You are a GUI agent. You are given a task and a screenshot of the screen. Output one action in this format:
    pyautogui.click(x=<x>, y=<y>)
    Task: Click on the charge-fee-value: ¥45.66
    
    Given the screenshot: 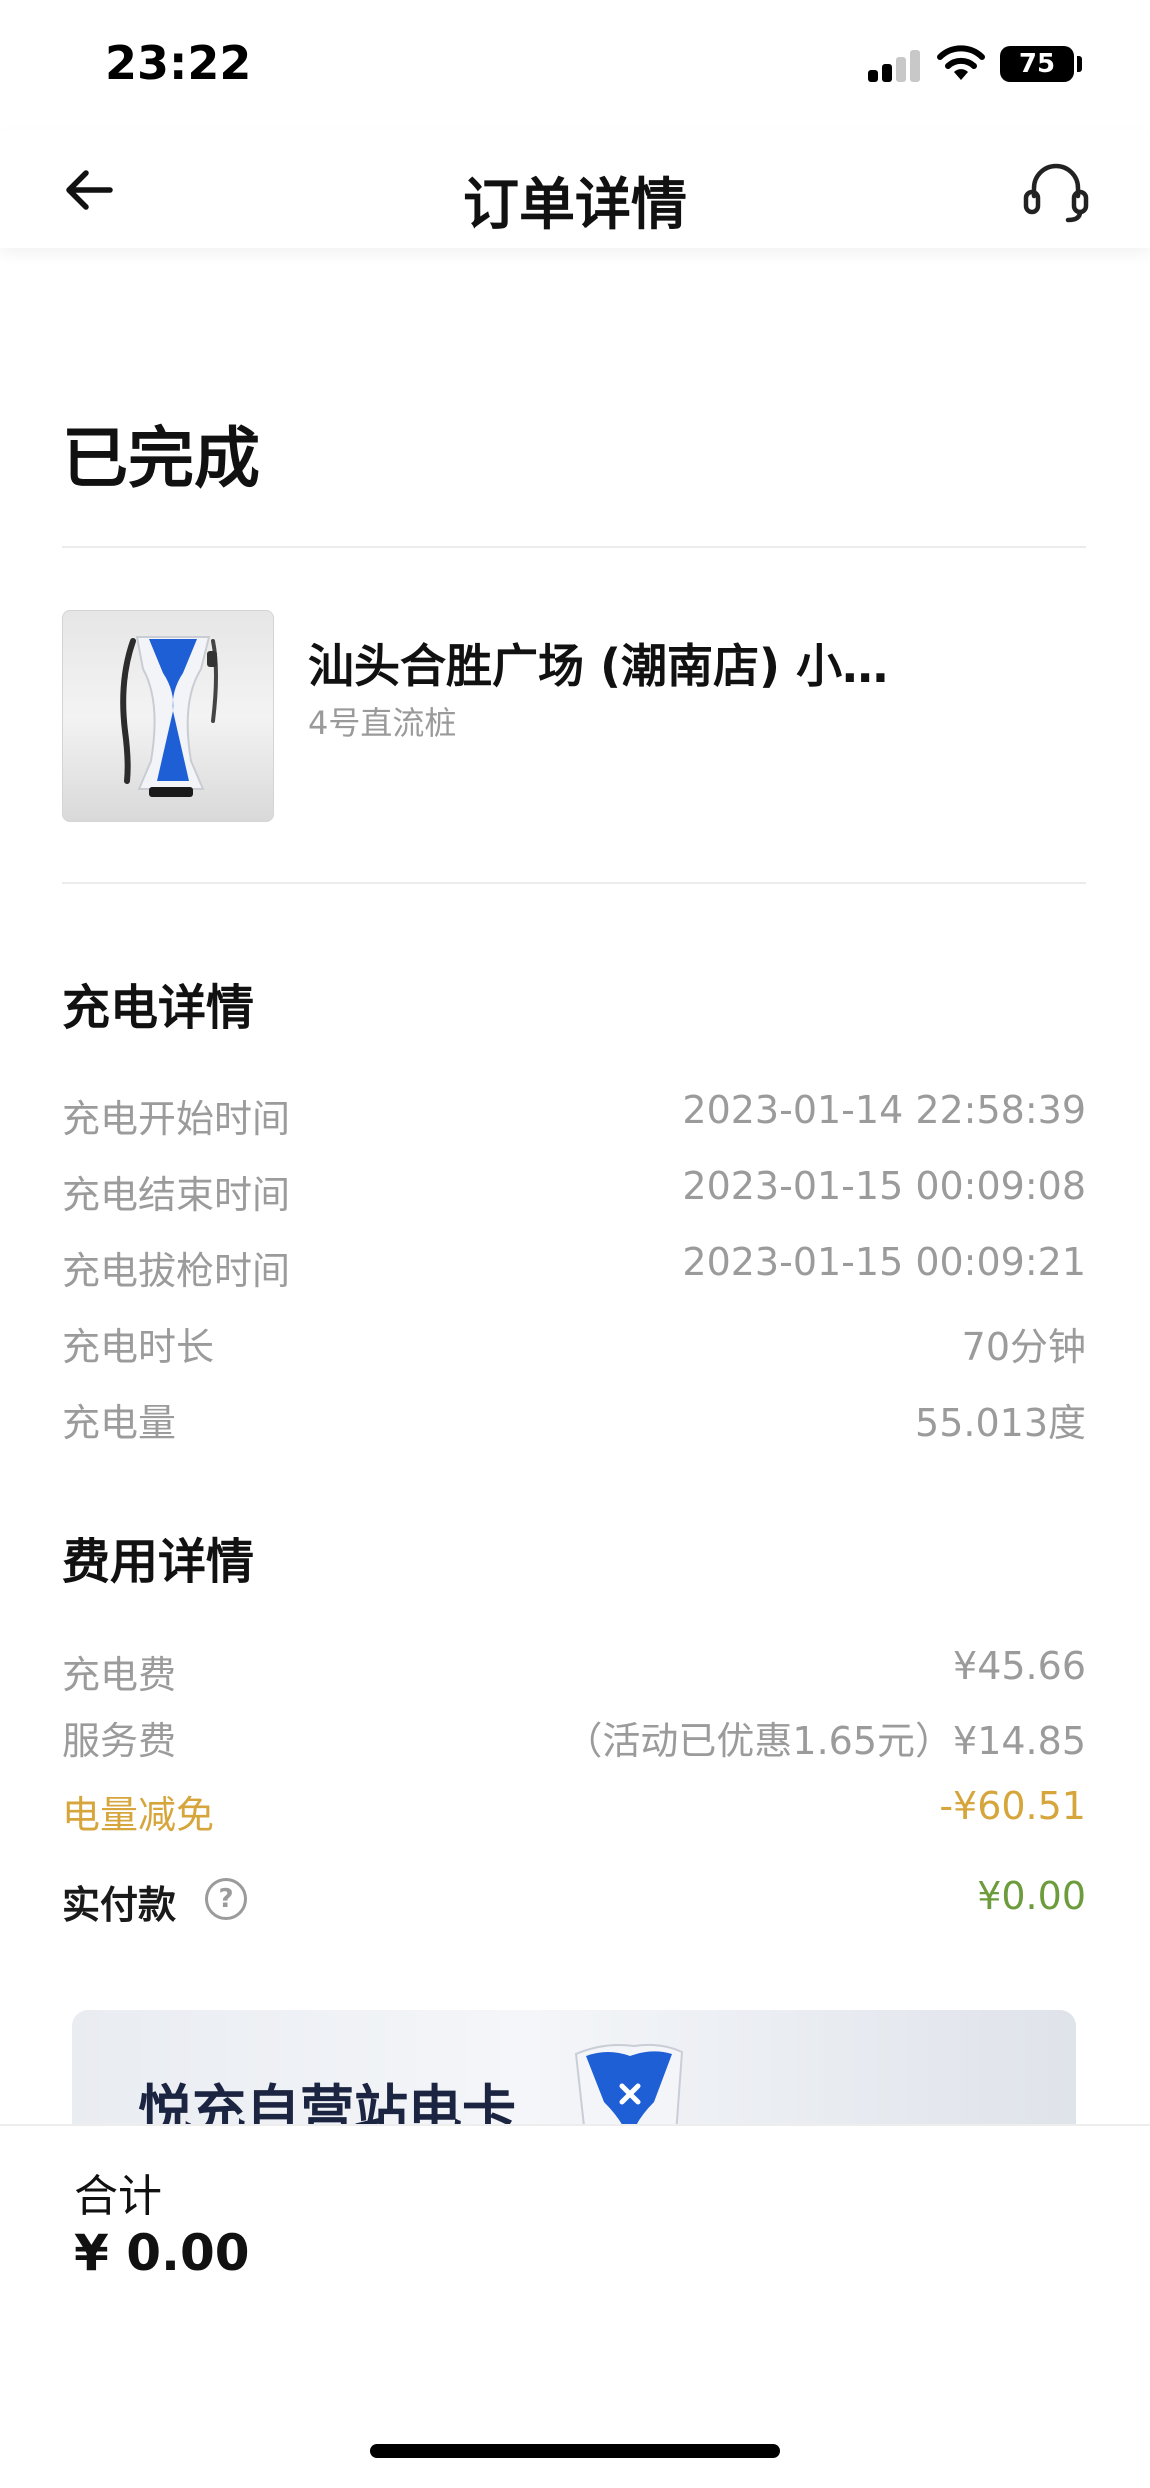 What is the action you would take?
    pyautogui.click(x=1019, y=1666)
    